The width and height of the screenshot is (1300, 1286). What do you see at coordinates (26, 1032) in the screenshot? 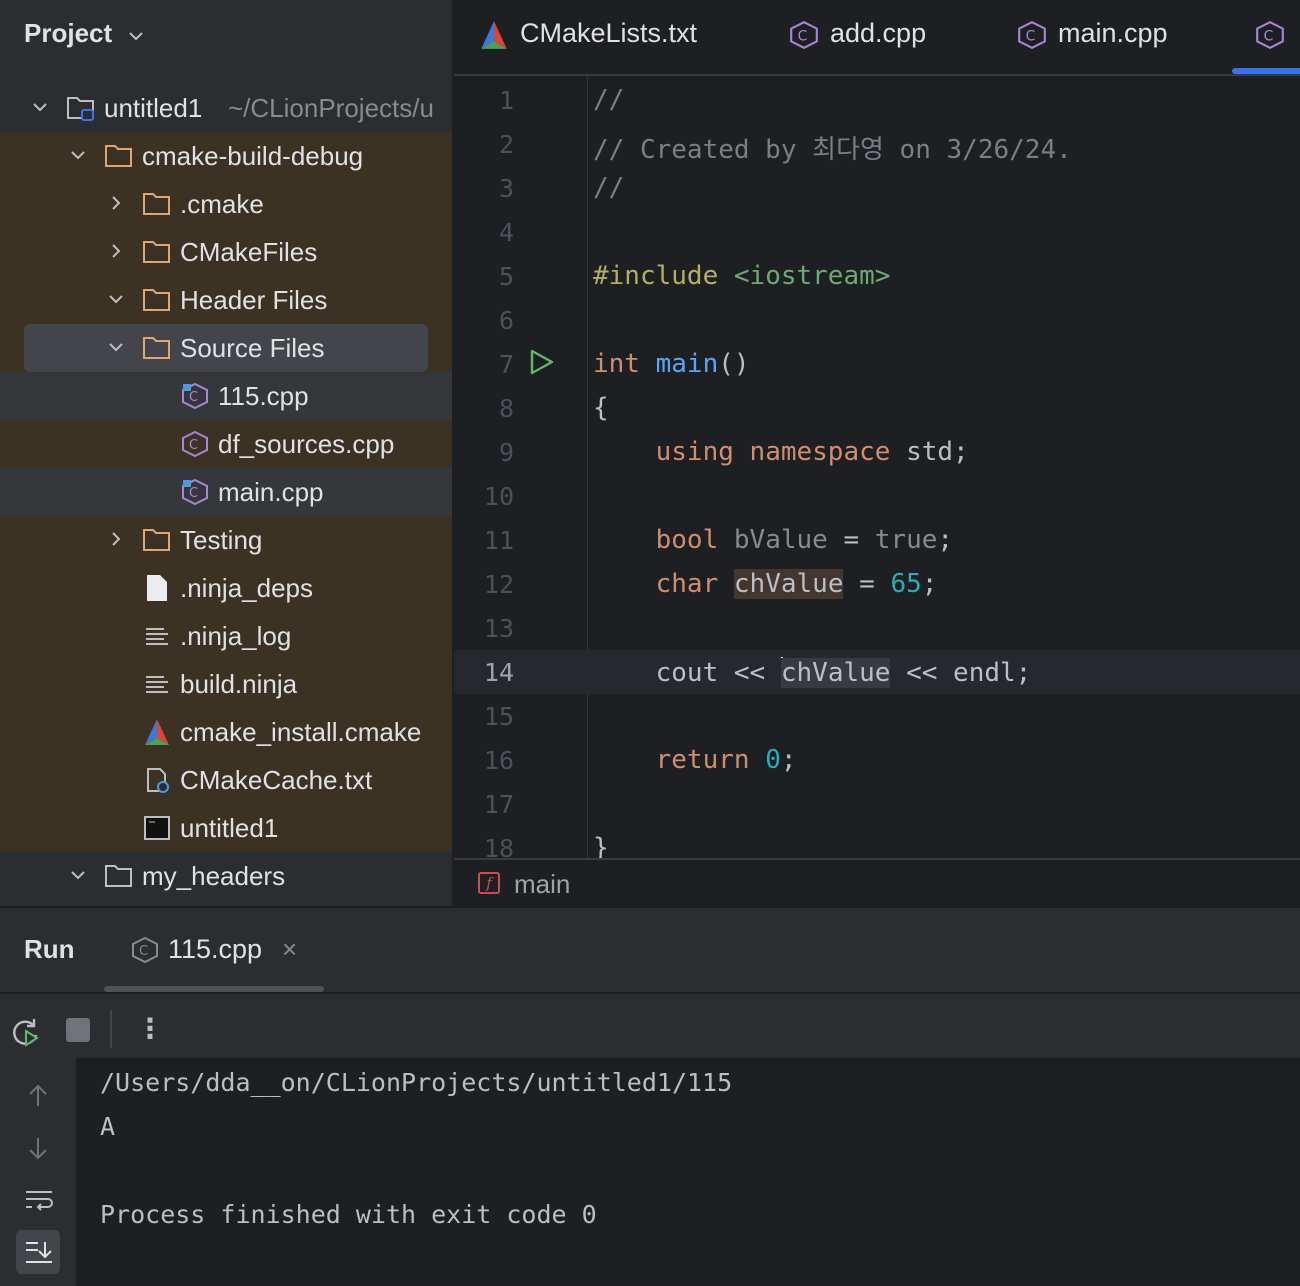
I see `rerun-icon` at bounding box center [26, 1032].